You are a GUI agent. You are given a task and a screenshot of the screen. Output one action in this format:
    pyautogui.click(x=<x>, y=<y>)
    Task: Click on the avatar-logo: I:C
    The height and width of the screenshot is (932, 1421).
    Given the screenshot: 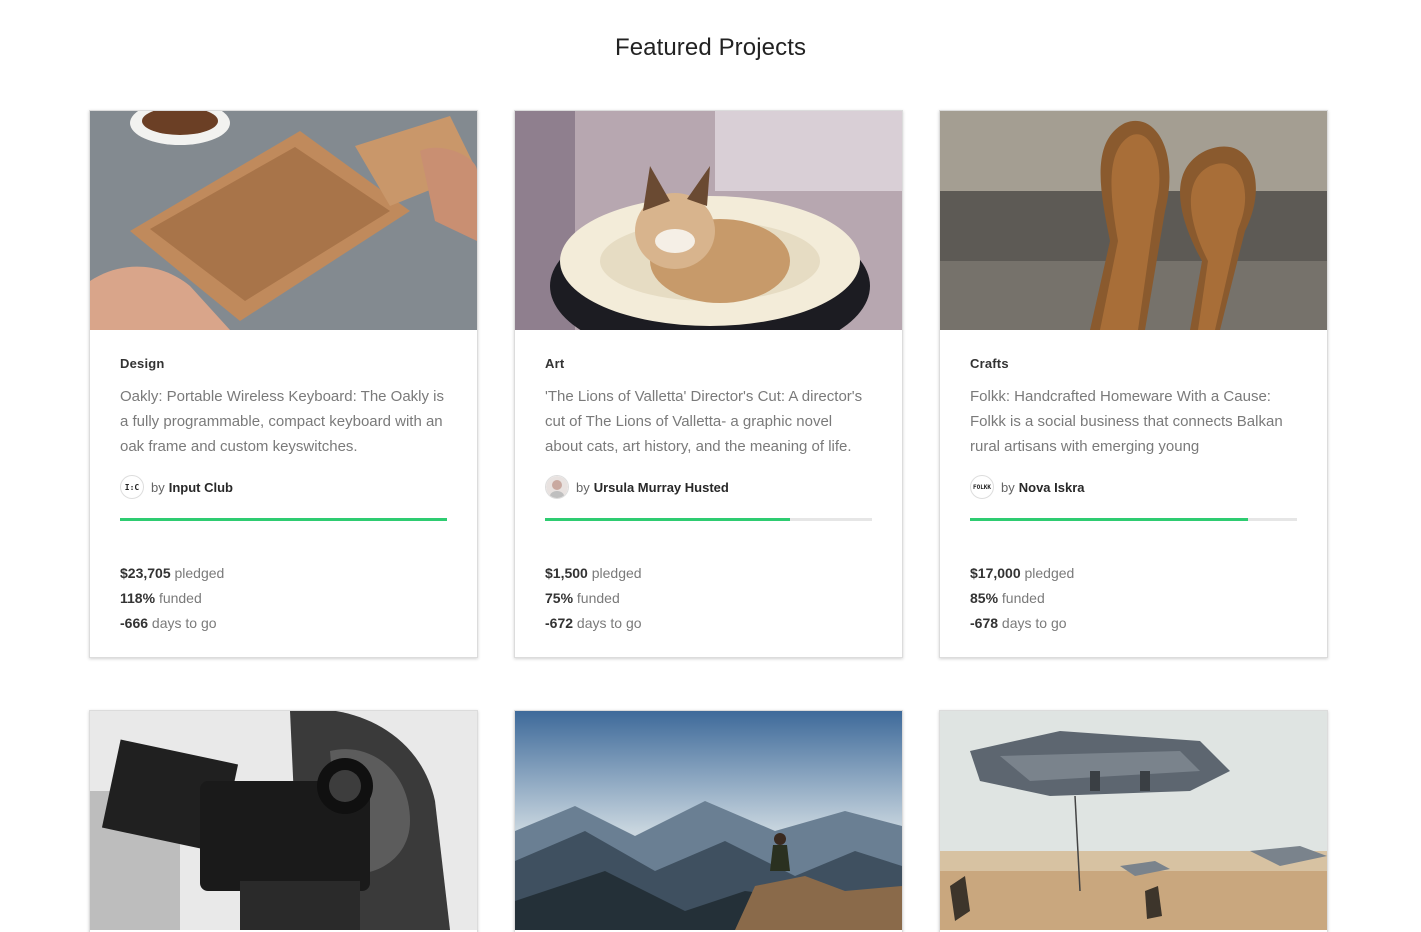 What is the action you would take?
    pyautogui.click(x=132, y=487)
    